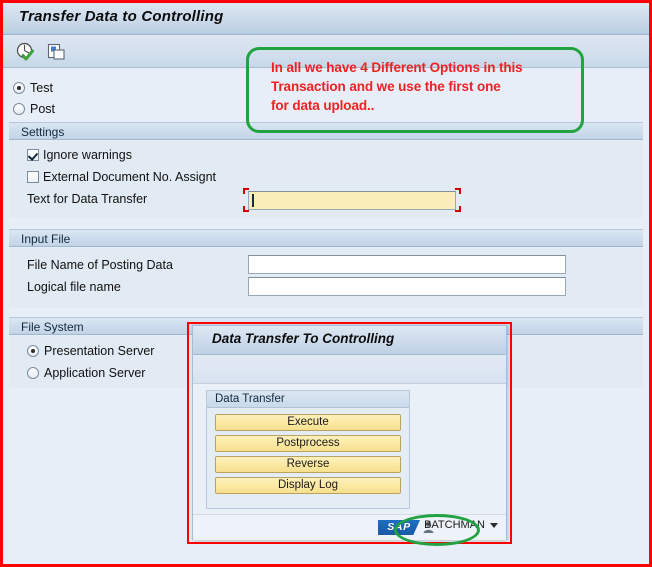 The height and width of the screenshot is (567, 652). I want to click on checkbox-external-document-no-box, so click(33, 177).